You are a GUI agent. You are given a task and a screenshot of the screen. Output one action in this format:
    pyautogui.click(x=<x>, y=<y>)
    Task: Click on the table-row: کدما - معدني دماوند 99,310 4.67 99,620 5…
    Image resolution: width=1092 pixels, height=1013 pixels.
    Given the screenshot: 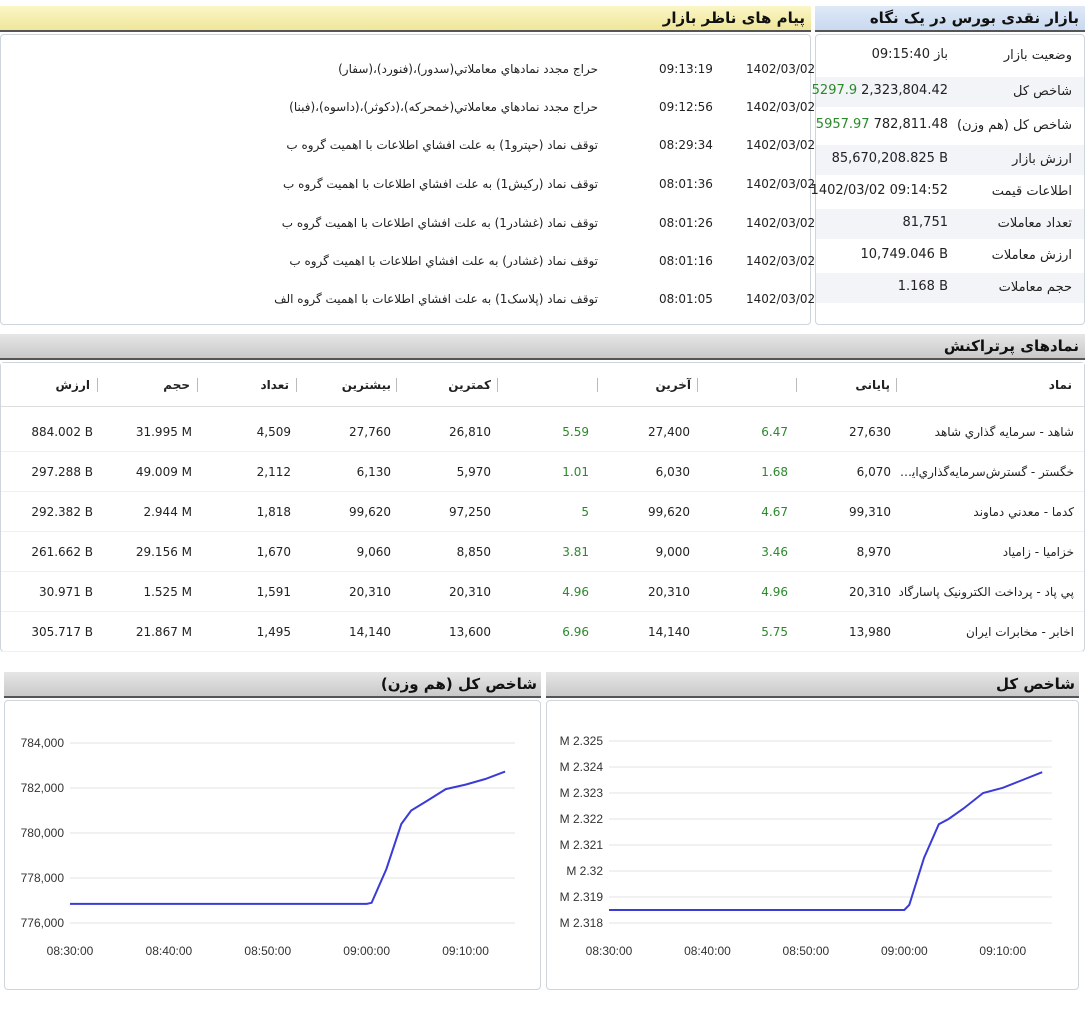 What is the action you would take?
    pyautogui.click(x=542, y=512)
    